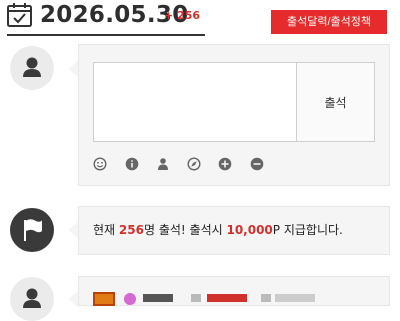 The image size is (400, 321). I want to click on attendance-notice: 현재 256명 출석! 출석시 10,000P 지급합니다., so click(218, 230).